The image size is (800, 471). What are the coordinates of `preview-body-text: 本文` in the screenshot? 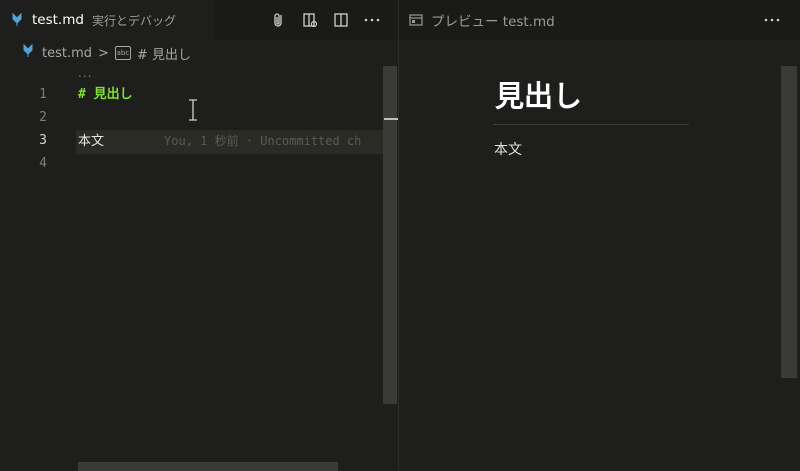 It's located at (508, 150).